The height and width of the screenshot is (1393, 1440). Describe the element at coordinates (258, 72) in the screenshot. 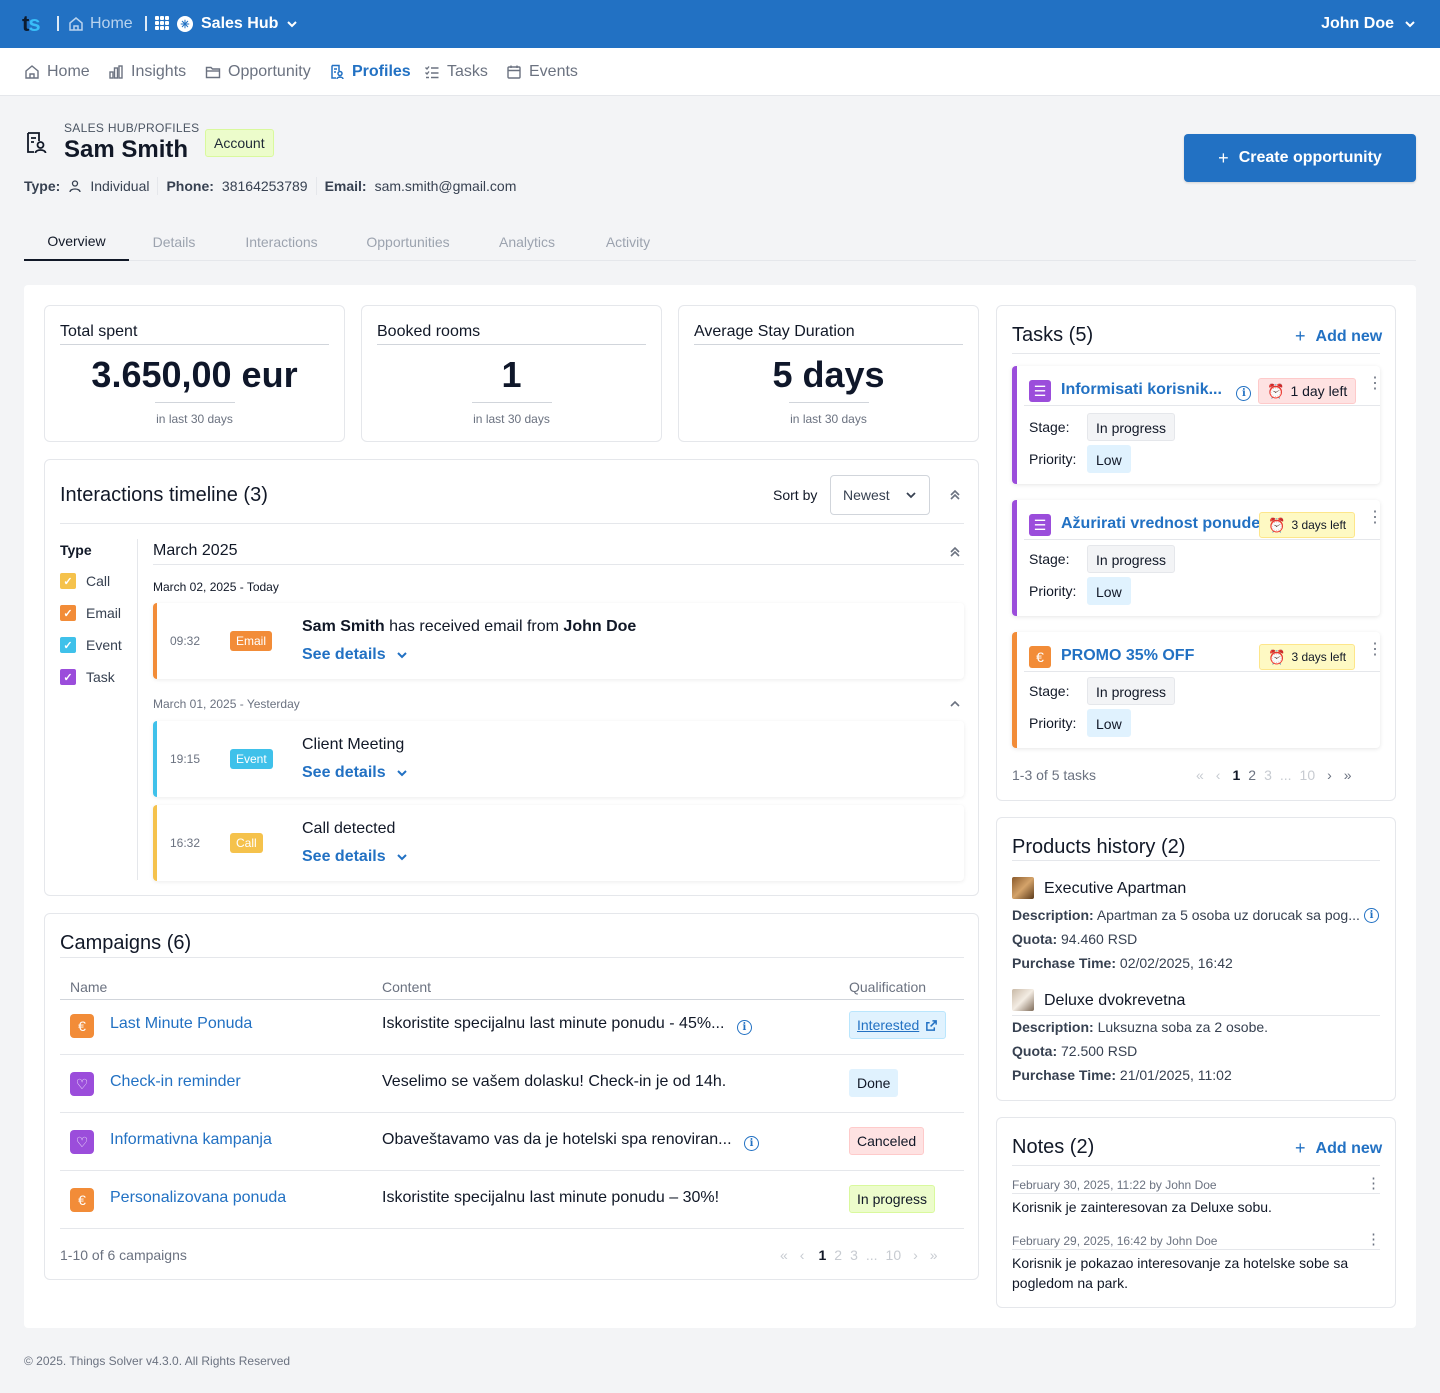

I see `nav-opportunity: Opportunity` at that location.